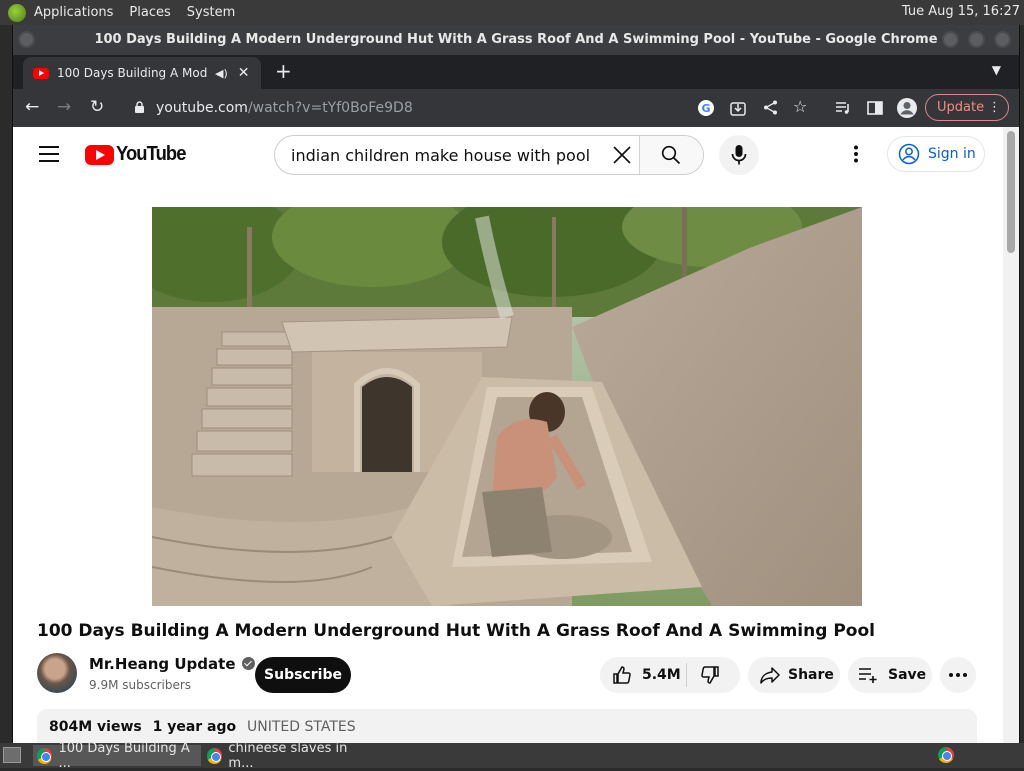 This screenshot has width=1024, height=771. I want to click on search-box: indian children make house with pool, so click(489, 155).